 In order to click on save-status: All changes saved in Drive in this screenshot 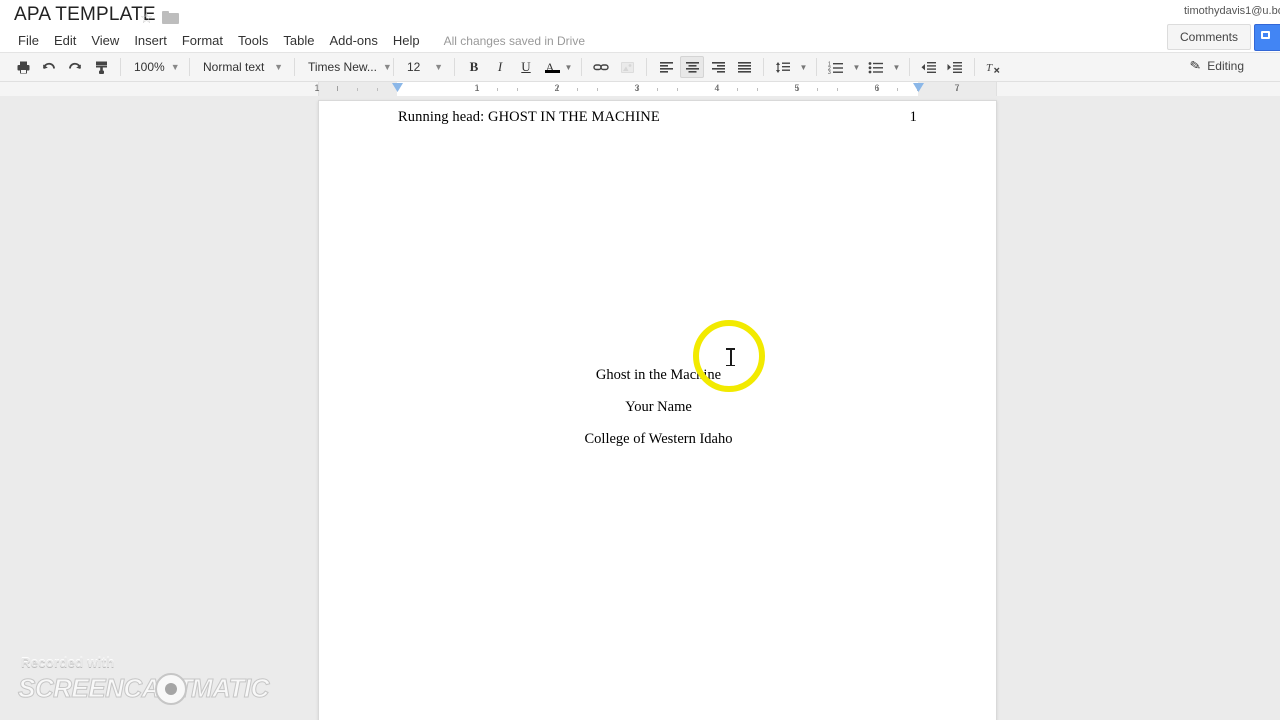, I will do `click(514, 40)`.